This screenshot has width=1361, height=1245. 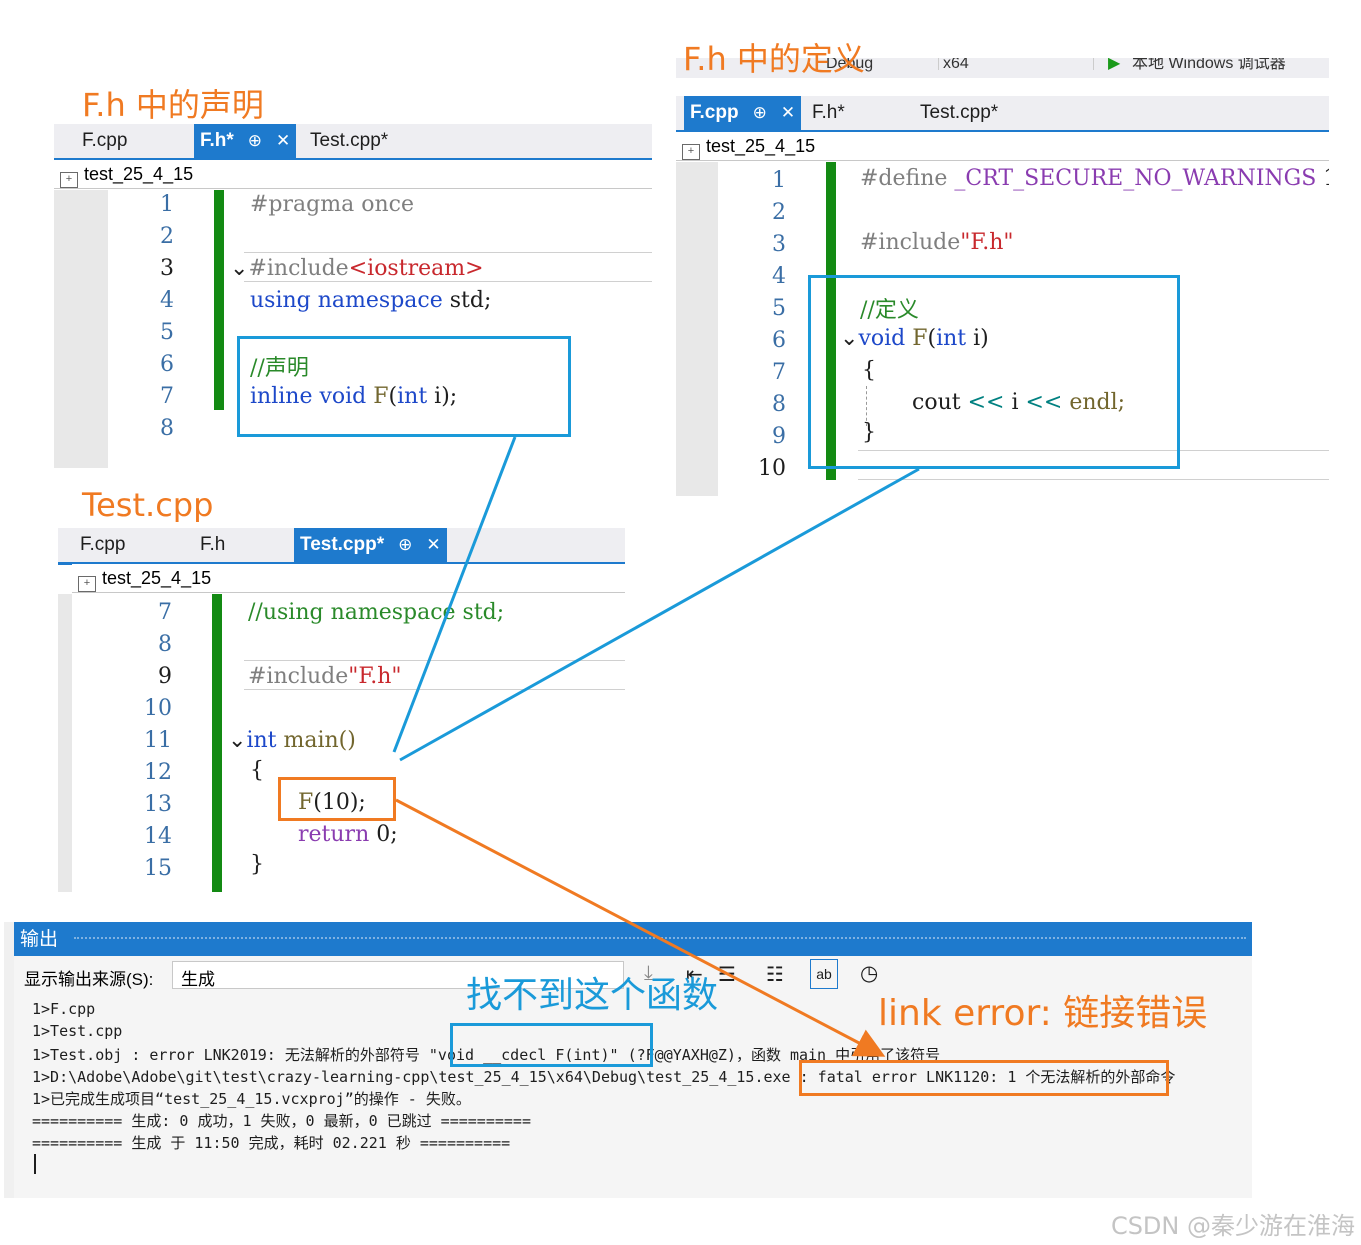 What do you see at coordinates (1232, 1226) in the screenshot?
I see `watermark: CSDN @秦少游在淮海` at bounding box center [1232, 1226].